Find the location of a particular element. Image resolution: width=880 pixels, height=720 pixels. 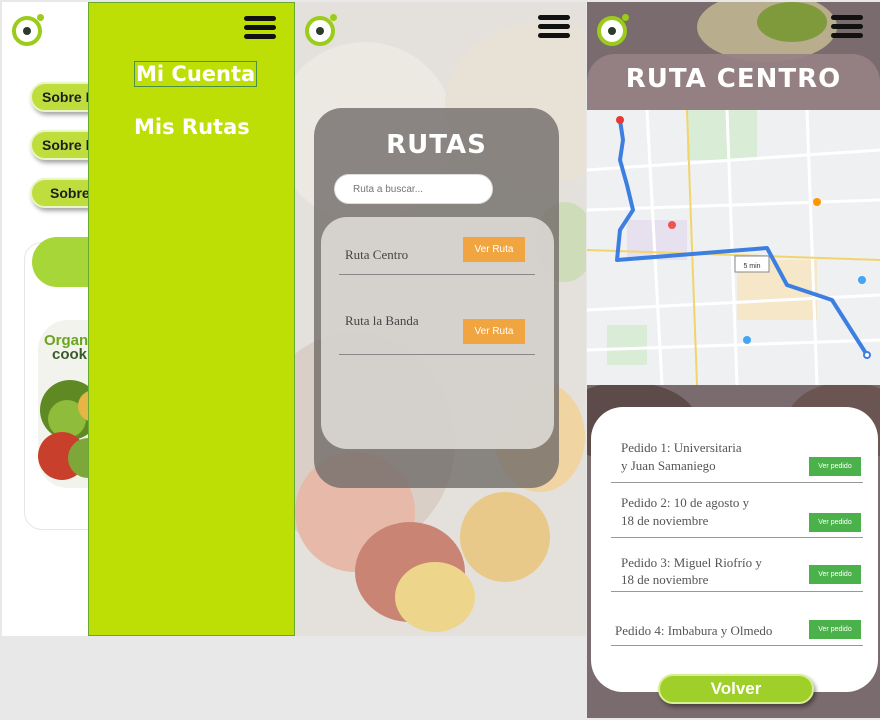

route-item: Ruta Centro Ver Ruta is located at coordinates (437, 255).